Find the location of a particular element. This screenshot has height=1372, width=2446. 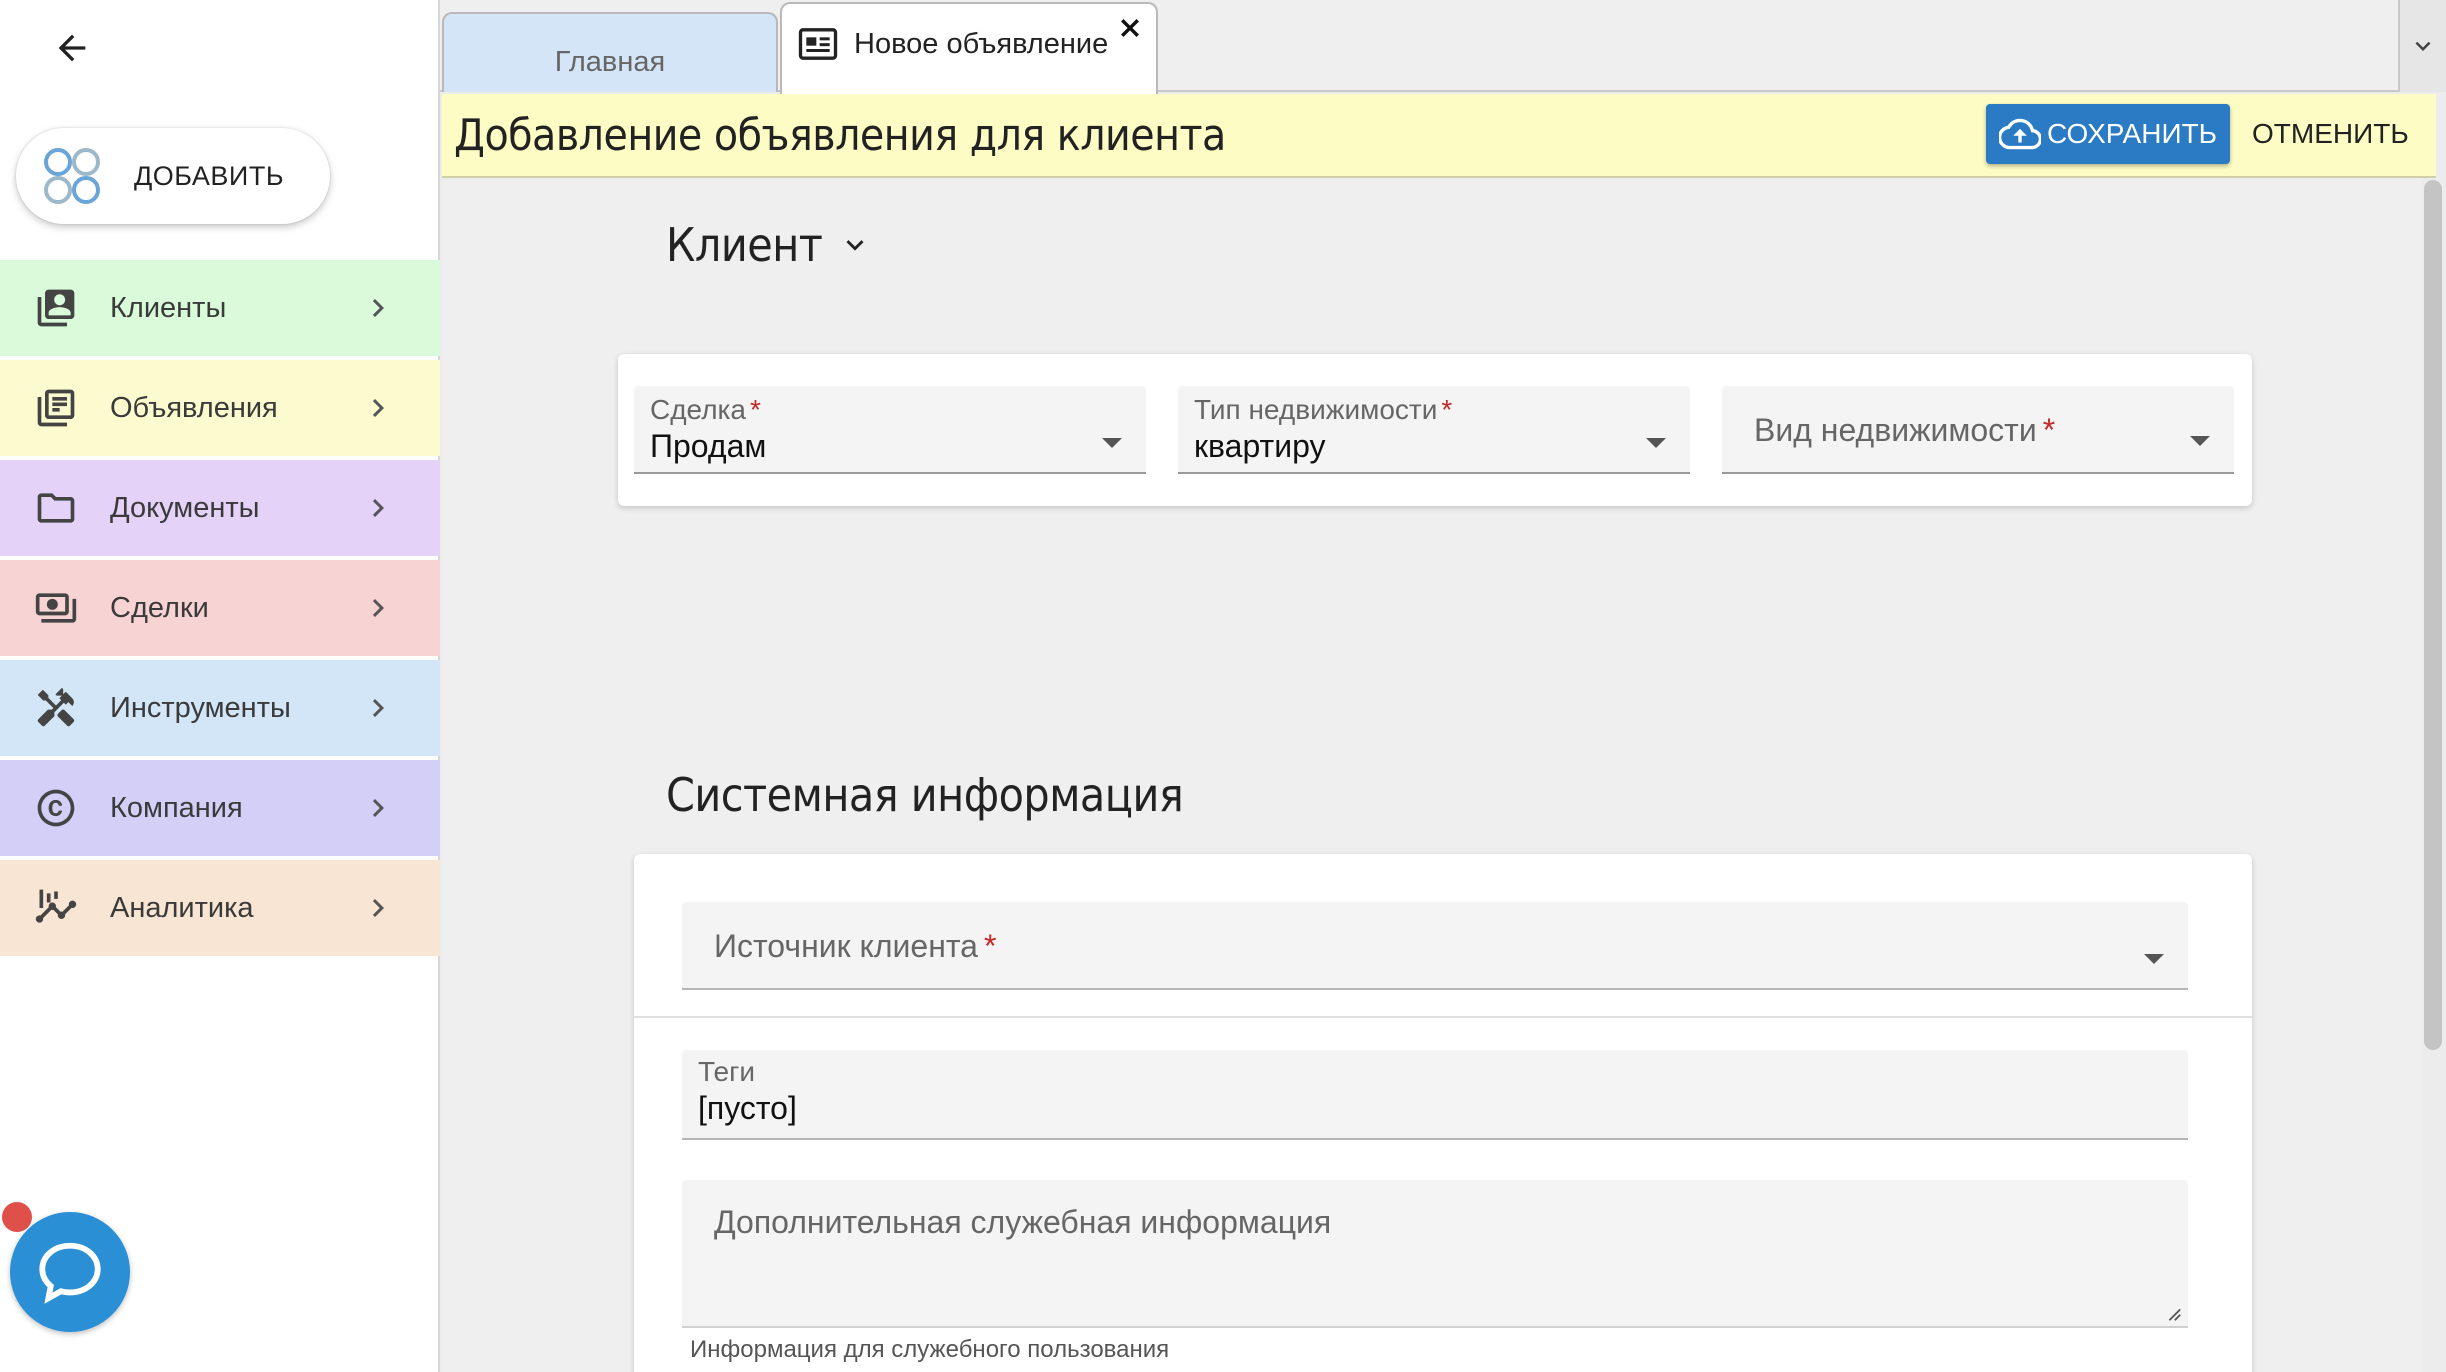

property-type-value: квартиру is located at coordinates (1260, 446).